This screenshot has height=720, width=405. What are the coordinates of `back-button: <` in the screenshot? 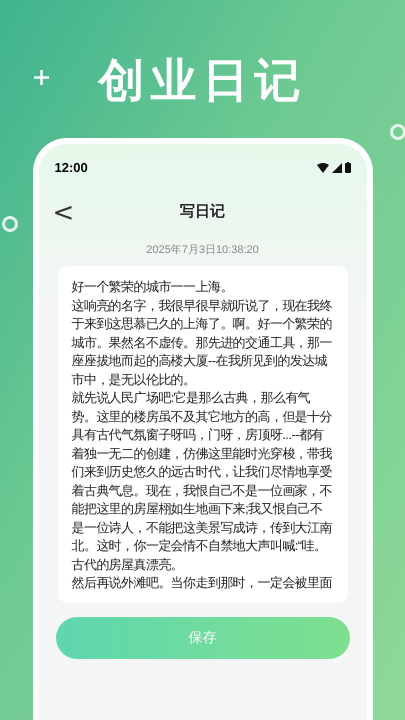 It's located at (63, 213).